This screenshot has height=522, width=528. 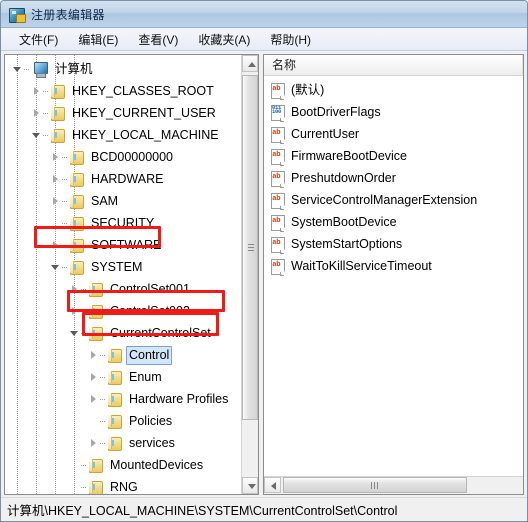 I want to click on tree-item-label: 计算机, so click(x=74, y=69).